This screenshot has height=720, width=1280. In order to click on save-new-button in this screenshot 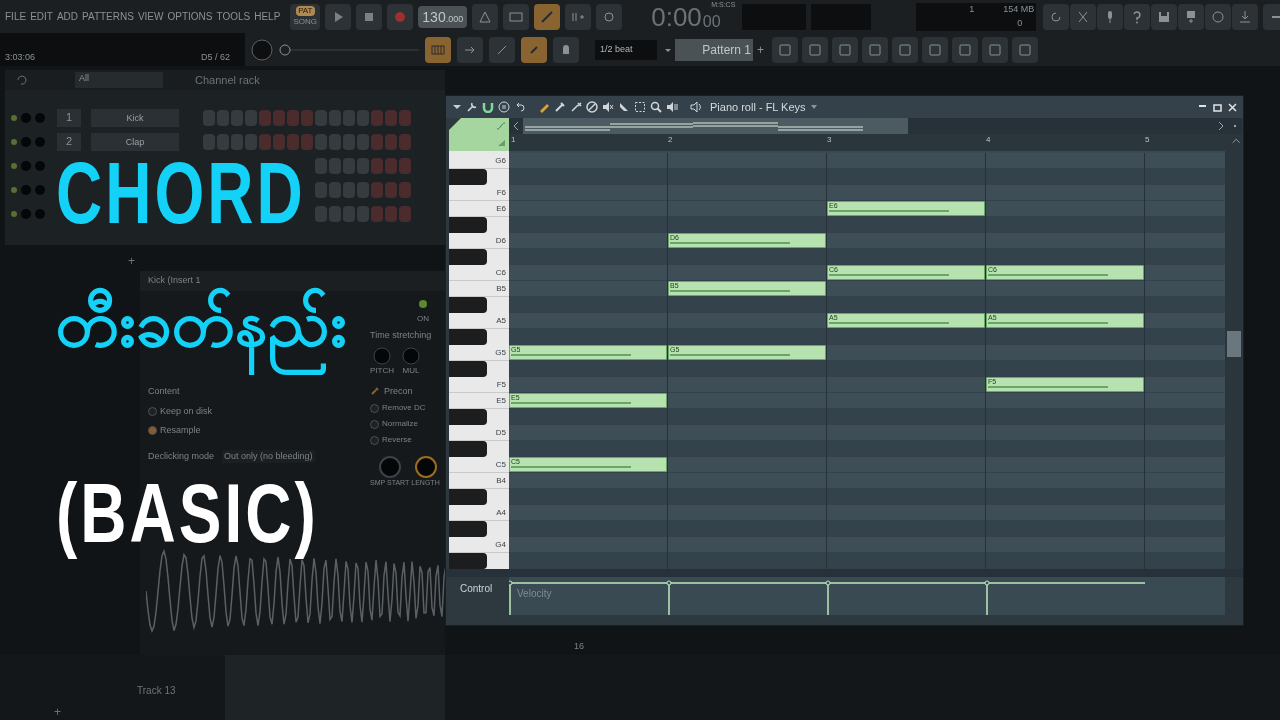, I will do `click(1191, 16)`.